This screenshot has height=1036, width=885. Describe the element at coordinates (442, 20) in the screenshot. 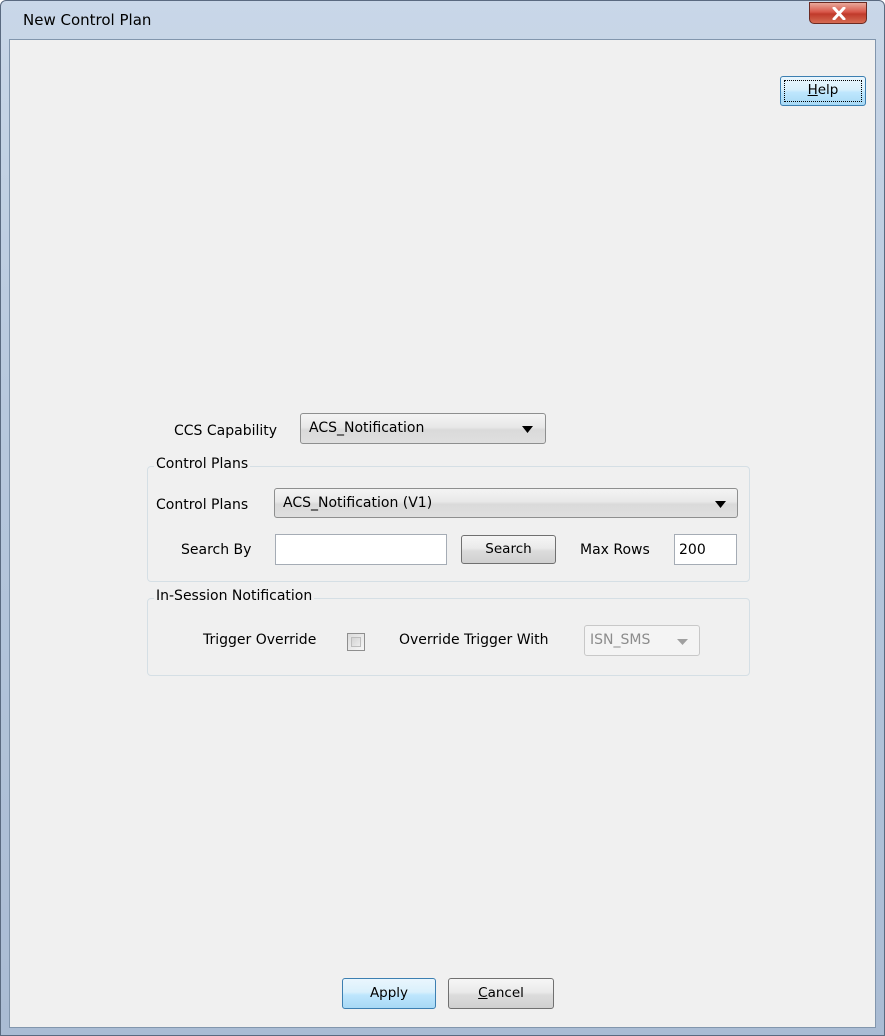

I see `title-bar: New Control Plan` at that location.